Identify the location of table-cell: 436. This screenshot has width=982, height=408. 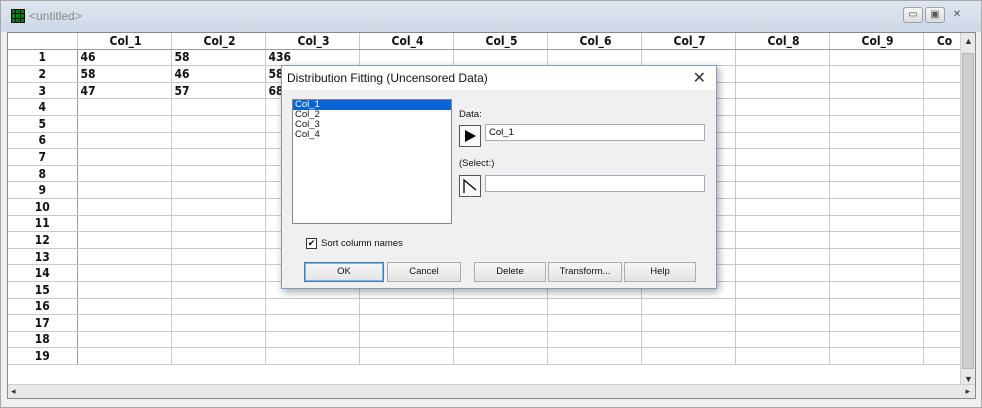
(312, 58).